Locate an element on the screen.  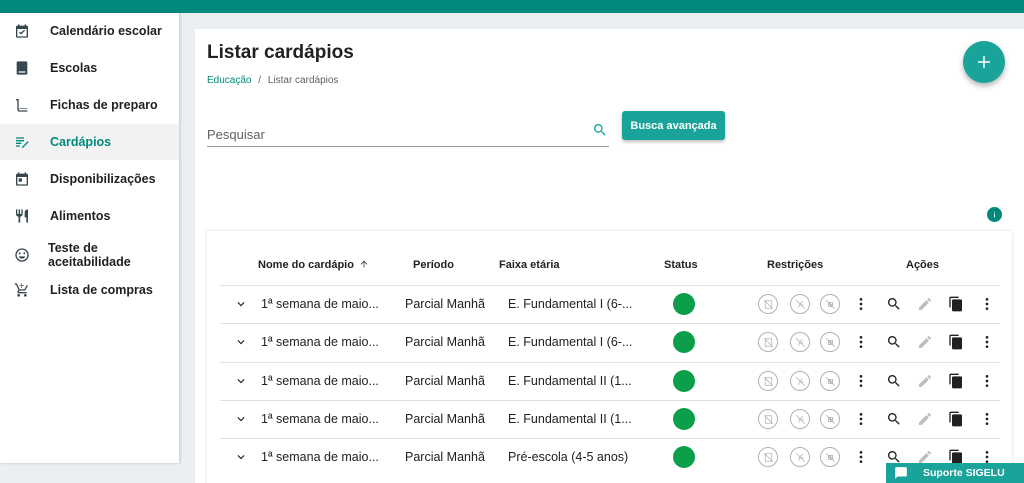
support-chat-button: Suporte SIGELU is located at coordinates (955, 473).